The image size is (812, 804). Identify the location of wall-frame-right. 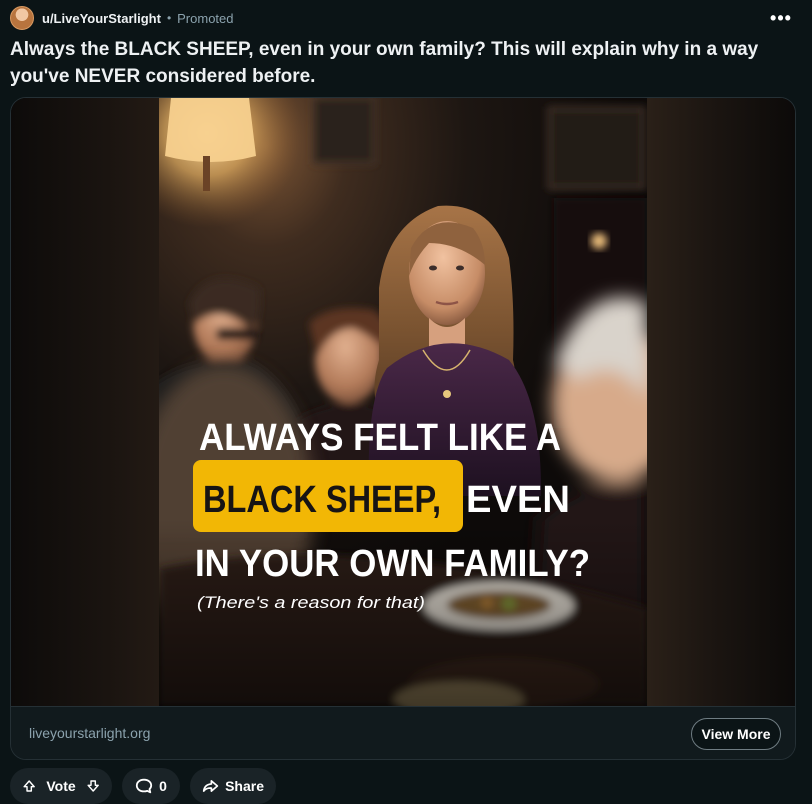
(596, 148).